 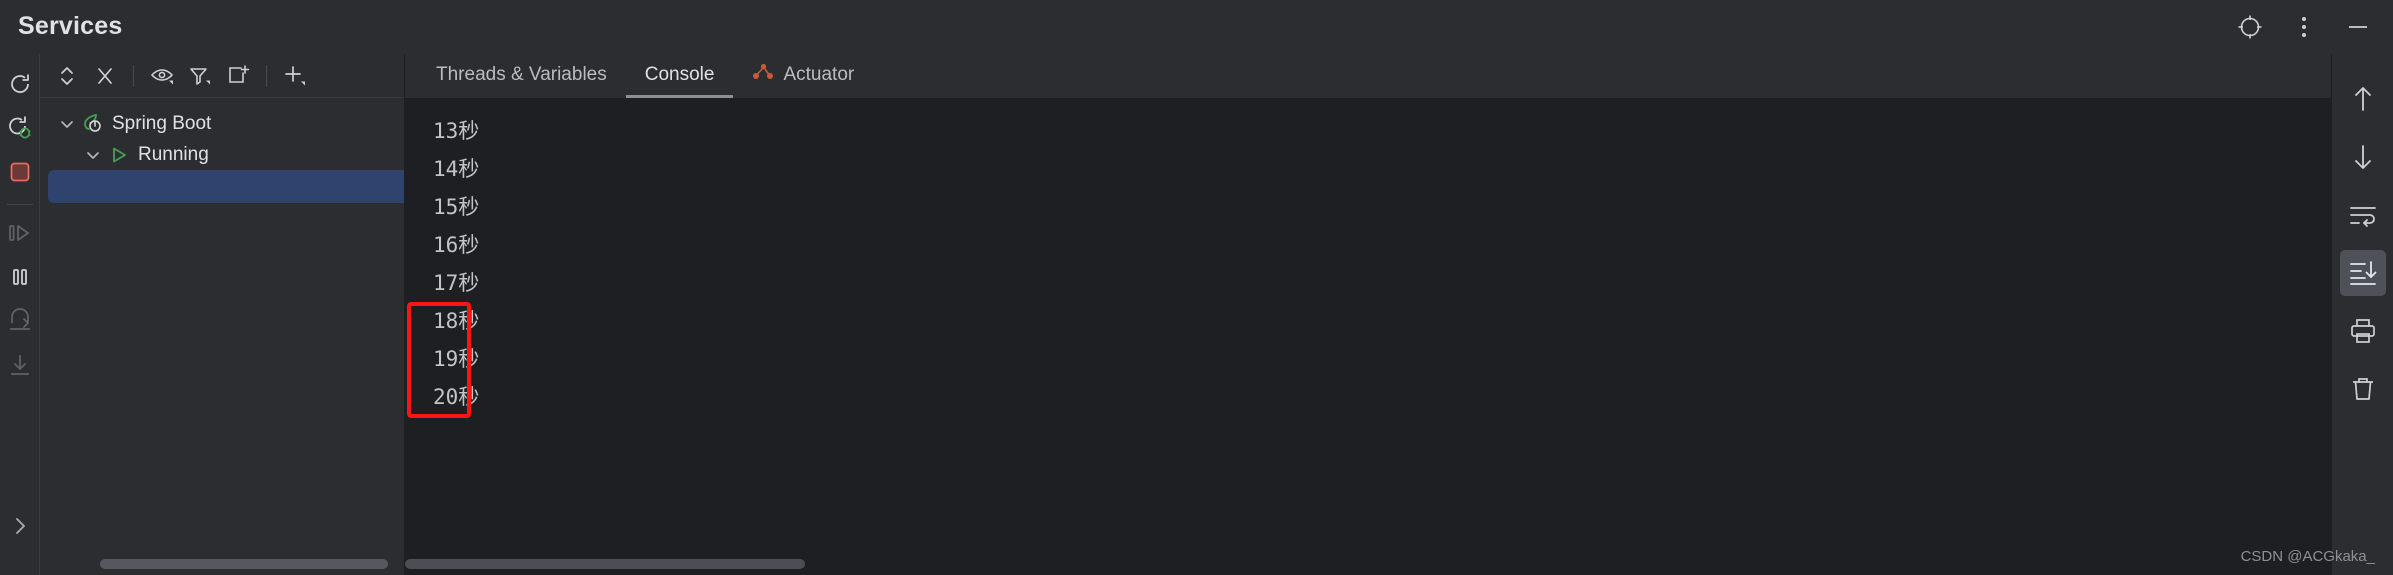 What do you see at coordinates (2363, 215) in the screenshot?
I see `soft-wrap-icon` at bounding box center [2363, 215].